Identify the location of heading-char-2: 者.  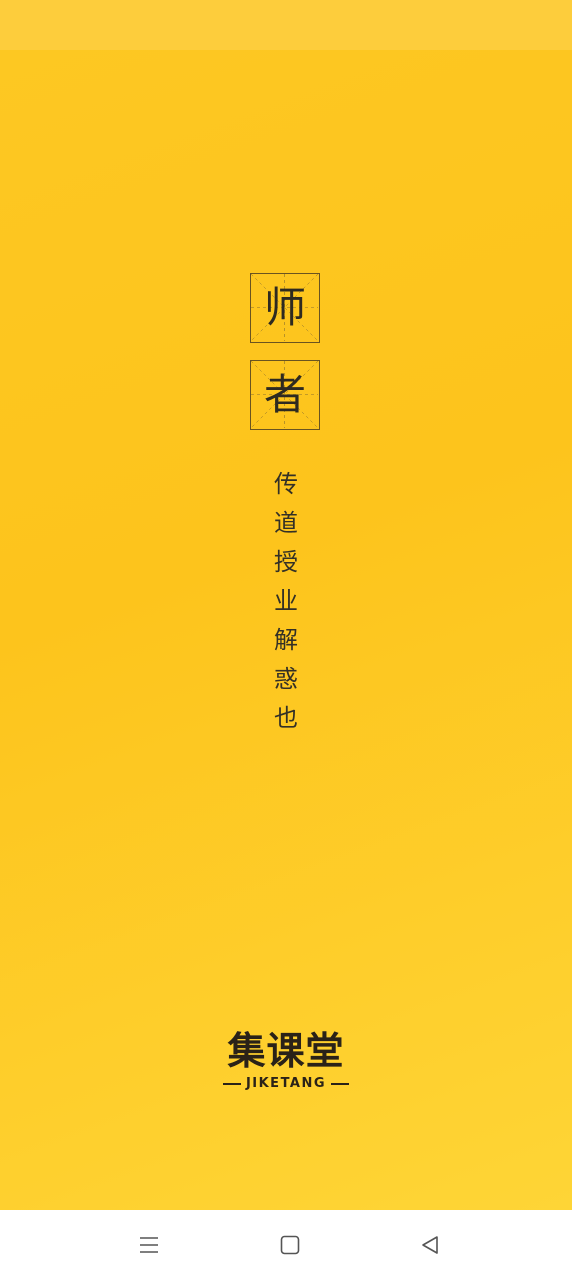
(284, 394).